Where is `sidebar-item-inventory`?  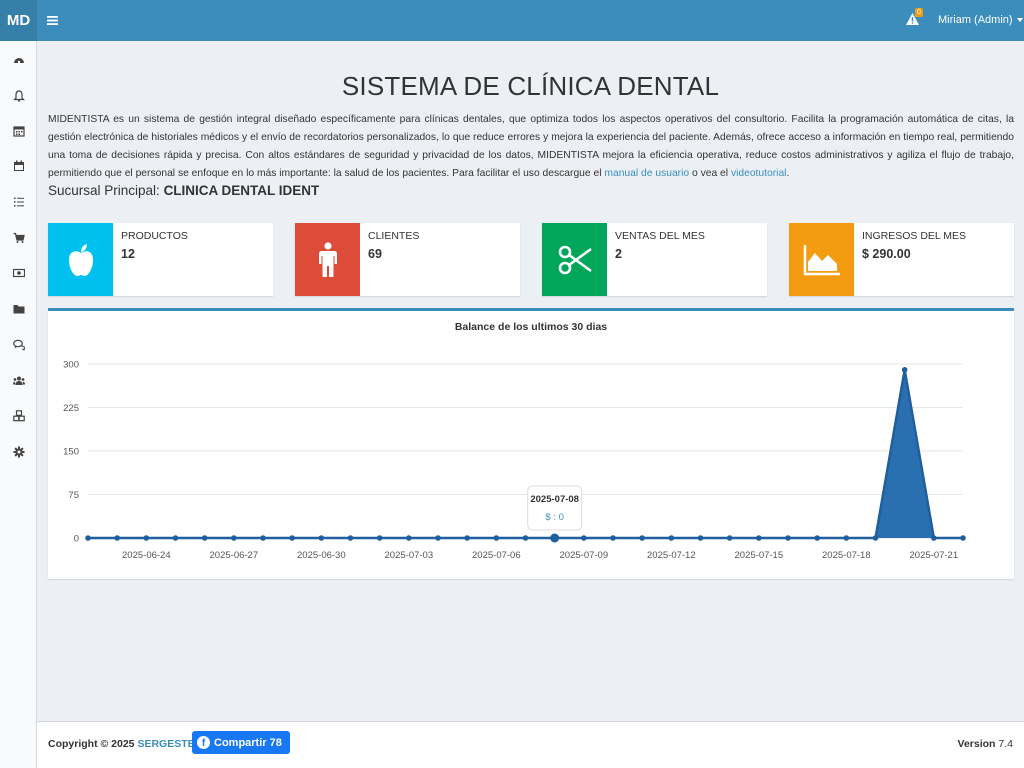 sidebar-item-inventory is located at coordinates (18, 416).